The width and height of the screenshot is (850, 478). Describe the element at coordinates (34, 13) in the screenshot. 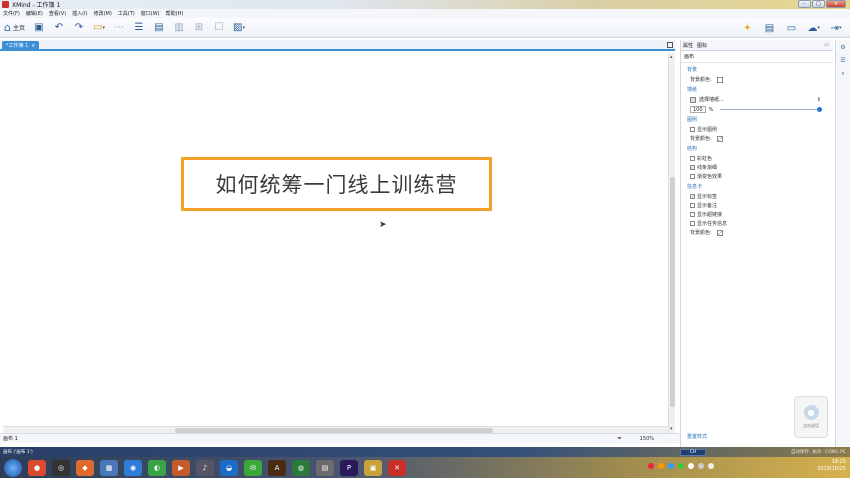

I see `menu-edit: 编辑(E)` at that location.